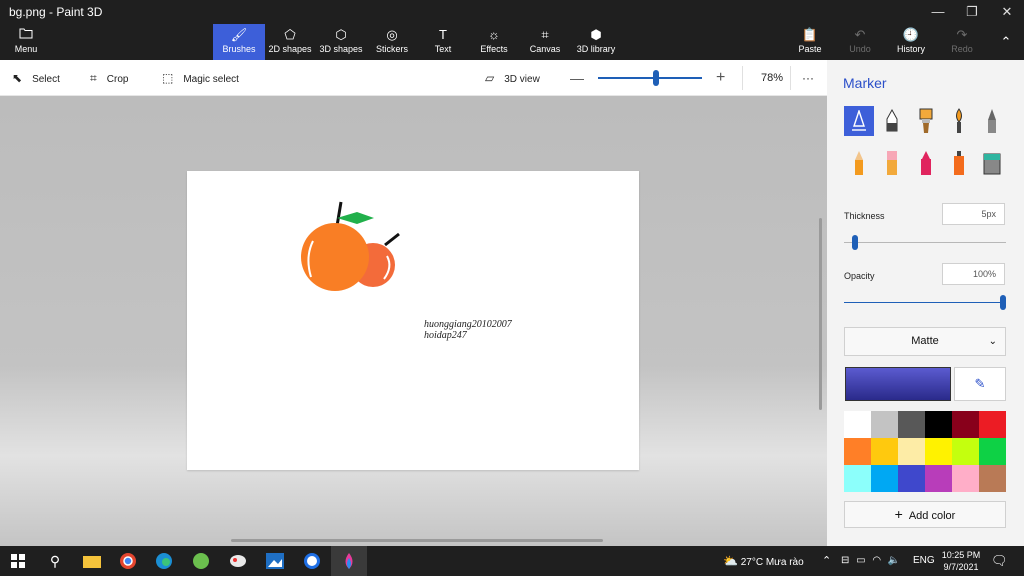  What do you see at coordinates (808, 78) in the screenshot?
I see `more-options-button: ···` at bounding box center [808, 78].